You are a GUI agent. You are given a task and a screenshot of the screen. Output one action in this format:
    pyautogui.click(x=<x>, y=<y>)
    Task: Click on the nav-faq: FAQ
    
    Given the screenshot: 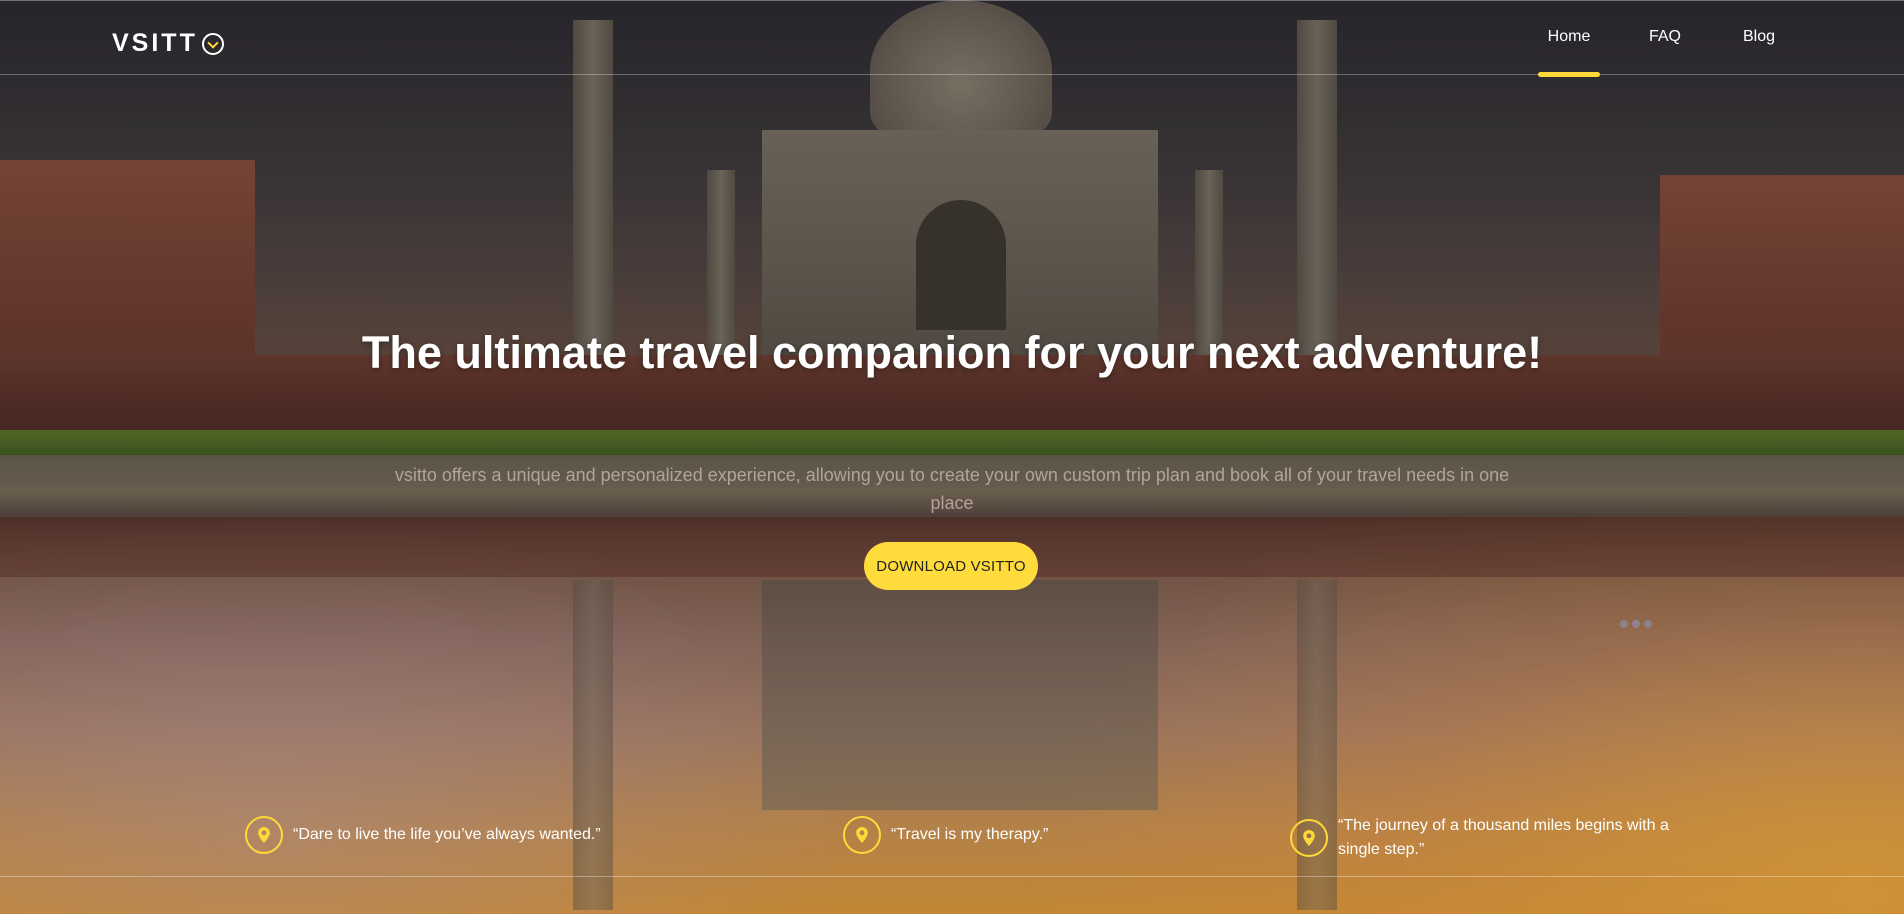 What is the action you would take?
    pyautogui.click(x=1665, y=37)
    